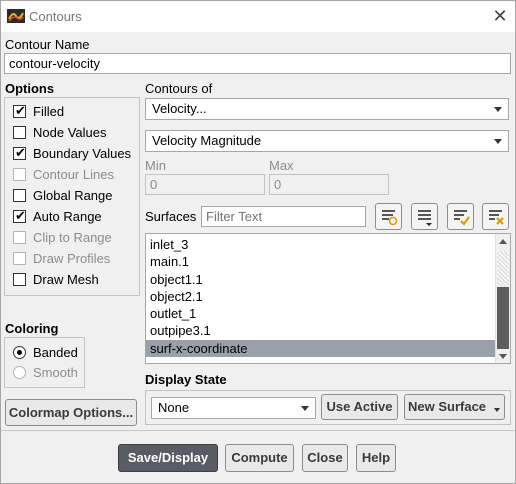 Image resolution: width=516 pixels, height=484 pixels. I want to click on close-button: Close, so click(325, 458).